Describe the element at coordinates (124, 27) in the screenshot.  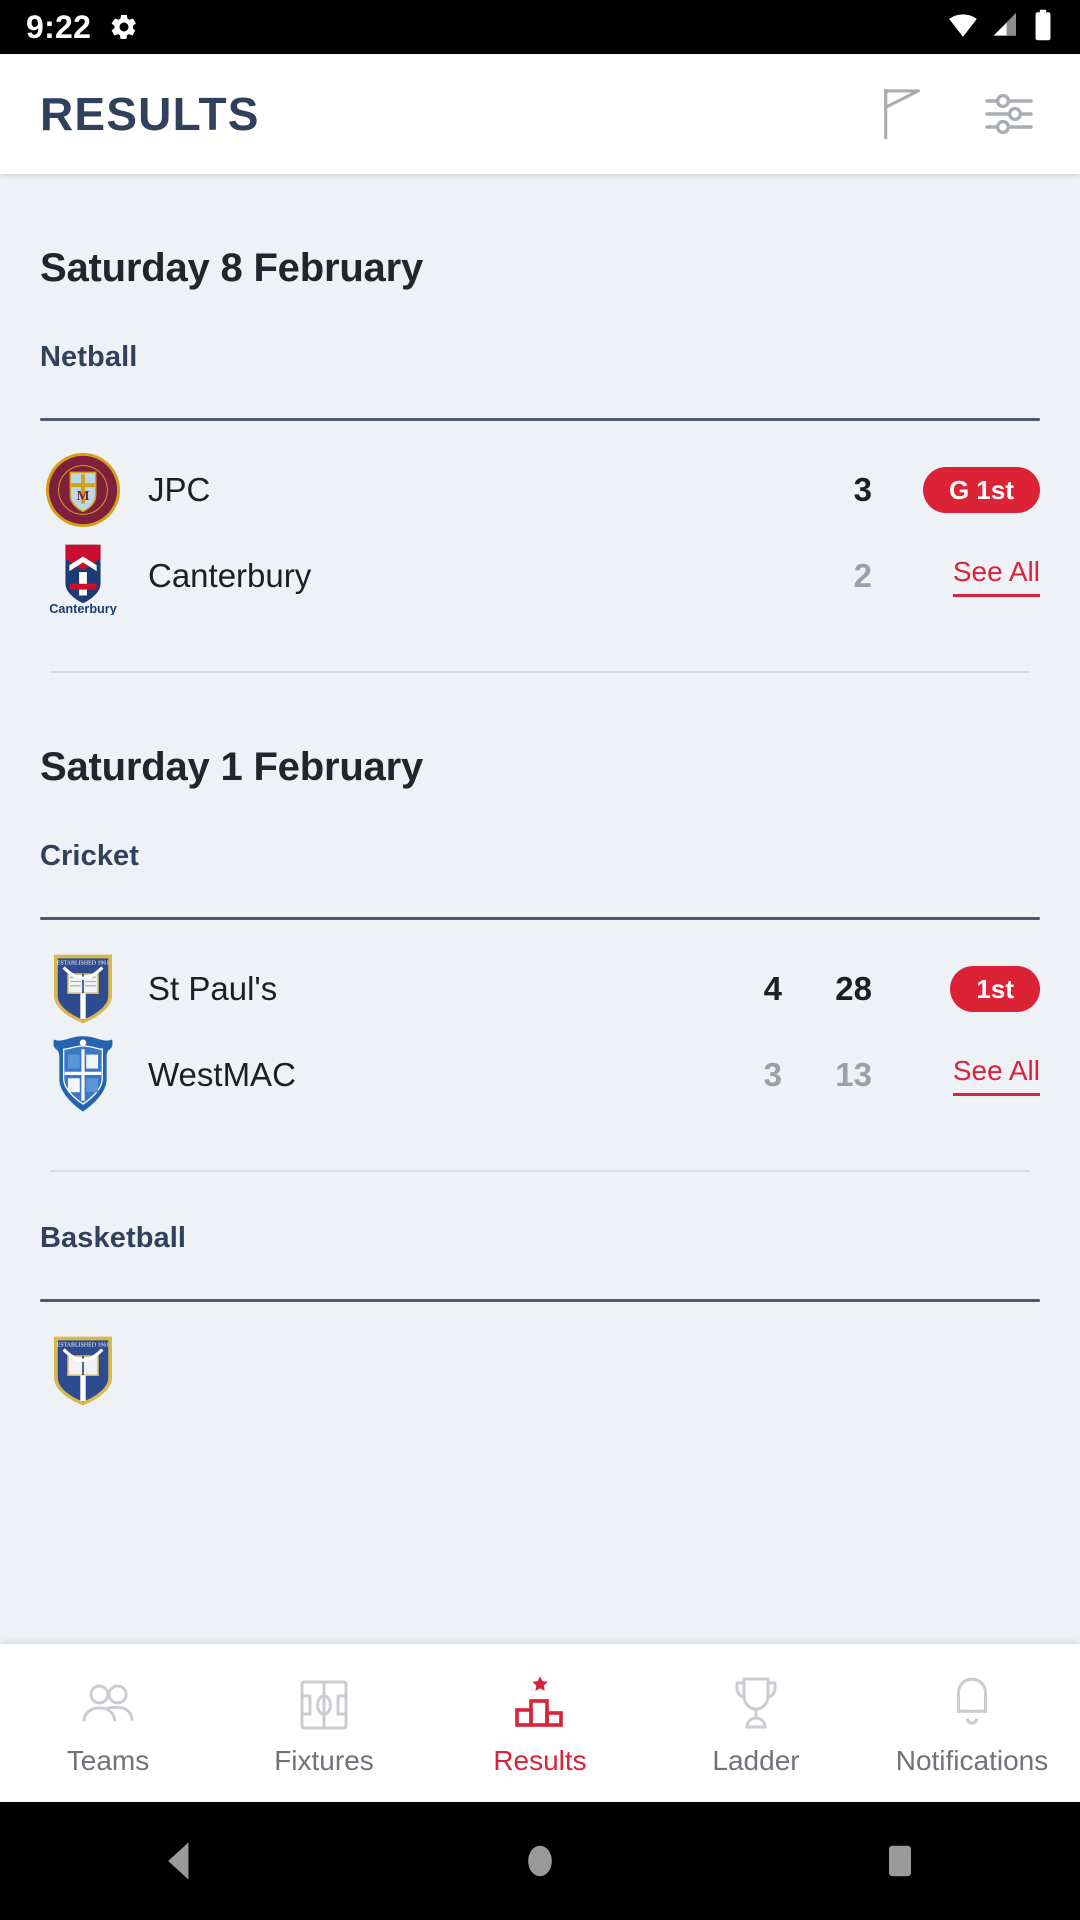
I see `gear-icon` at that location.